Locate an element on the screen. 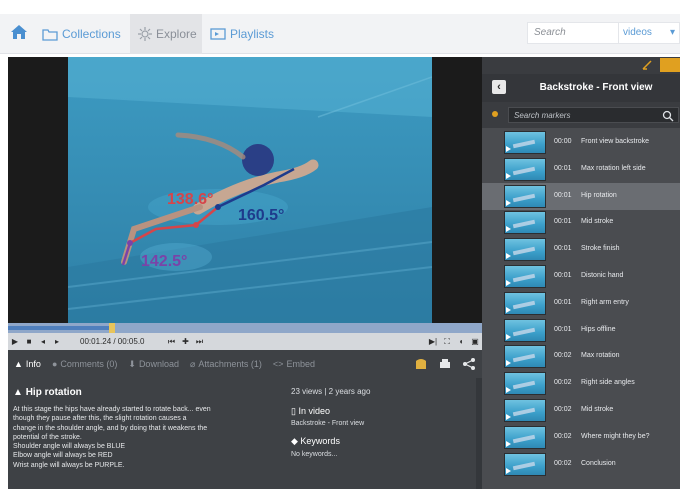 This screenshot has height=489, width=680. triangle-up-icon: ▲ is located at coordinates (19, 392).